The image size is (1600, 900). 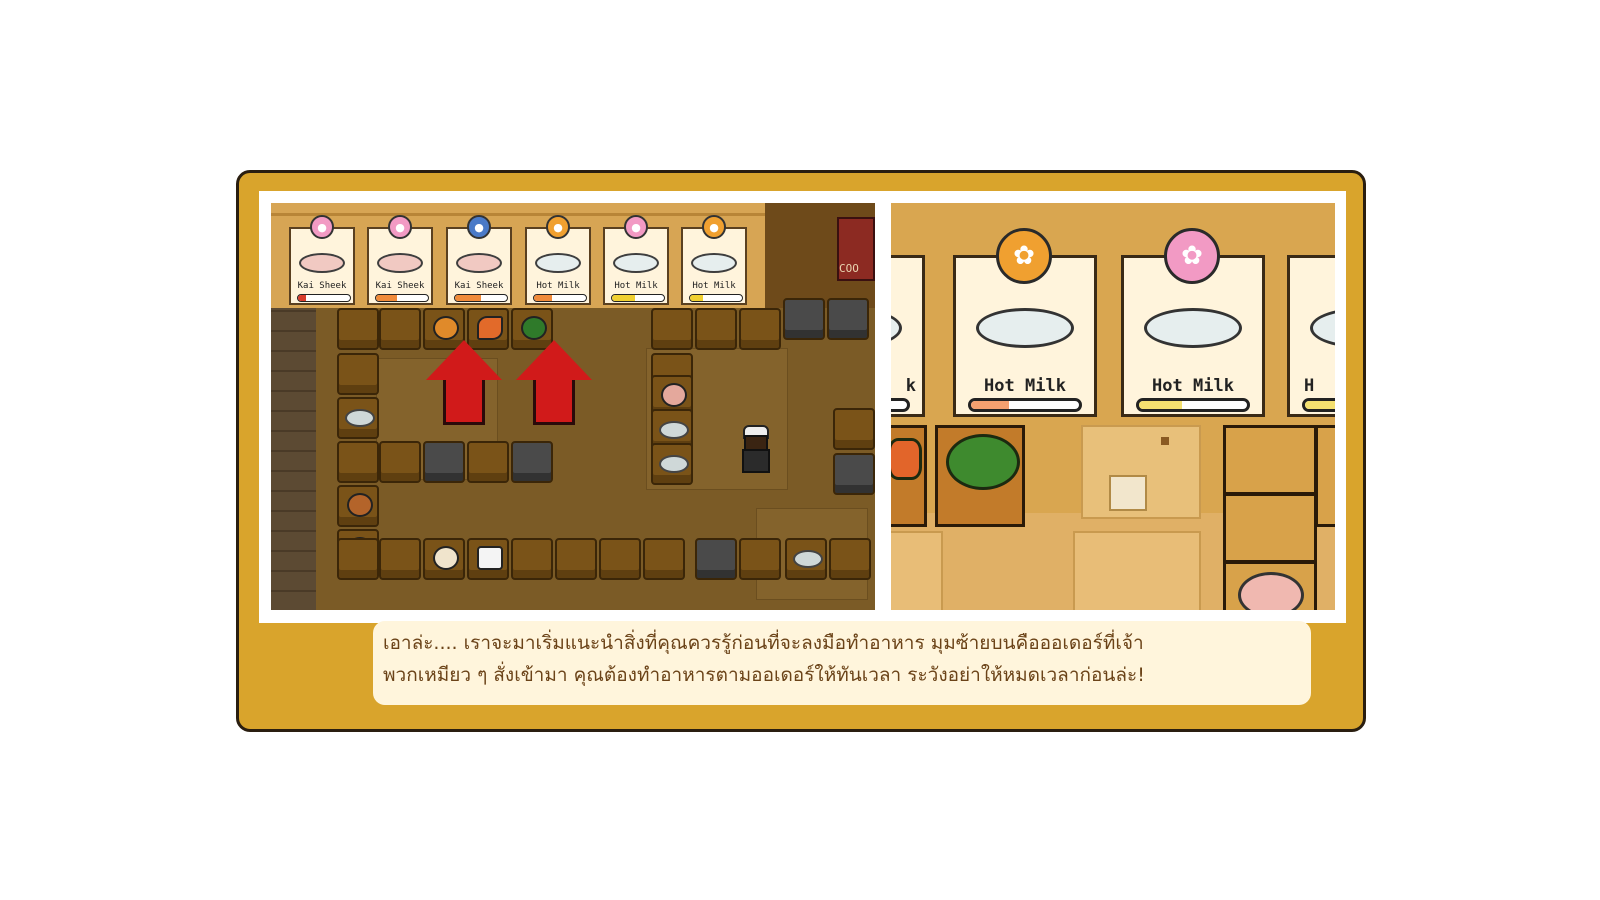 I want to click on ingredient-crate, so click(x=909, y=476).